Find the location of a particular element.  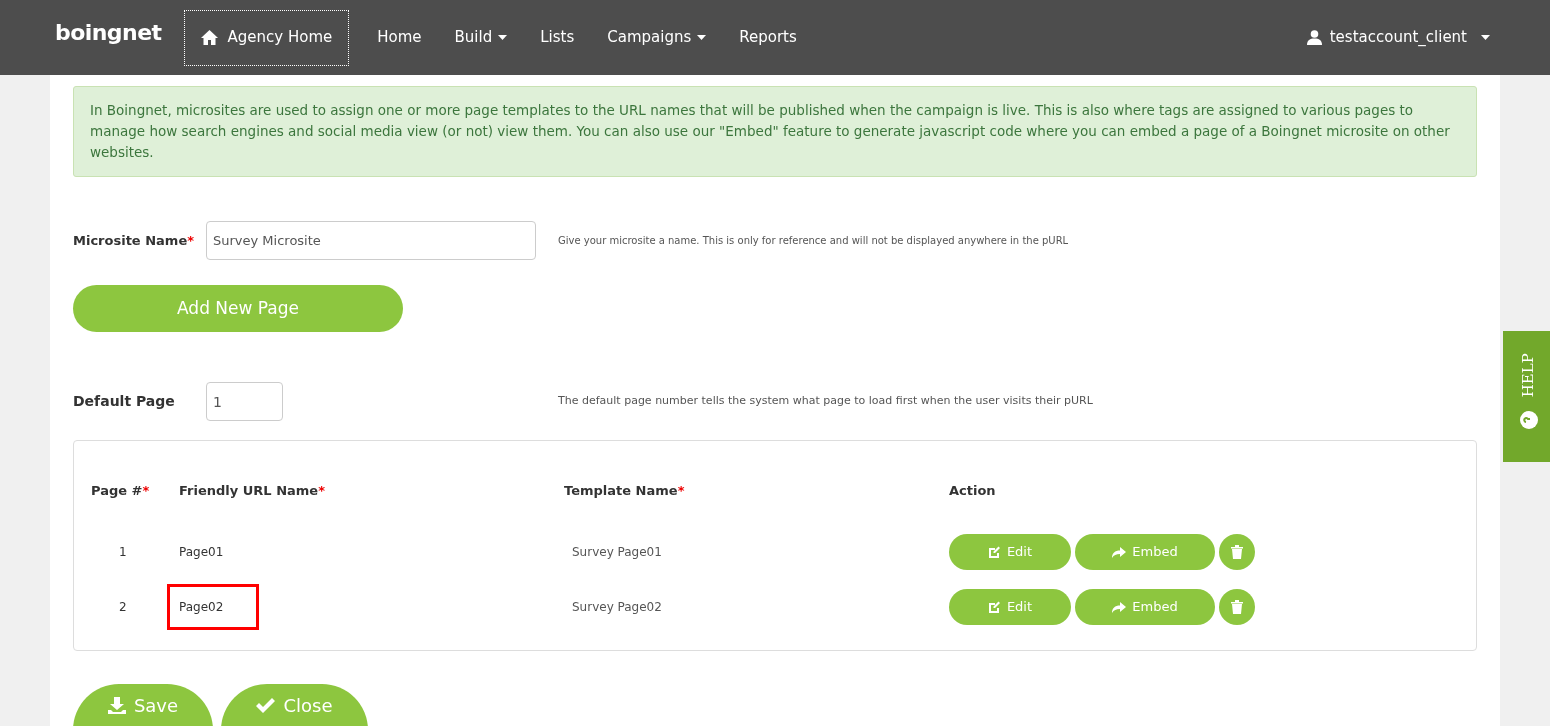

field-hint: The default page number tells the system what page to load first when the user visits their pURL is located at coordinates (825, 401).